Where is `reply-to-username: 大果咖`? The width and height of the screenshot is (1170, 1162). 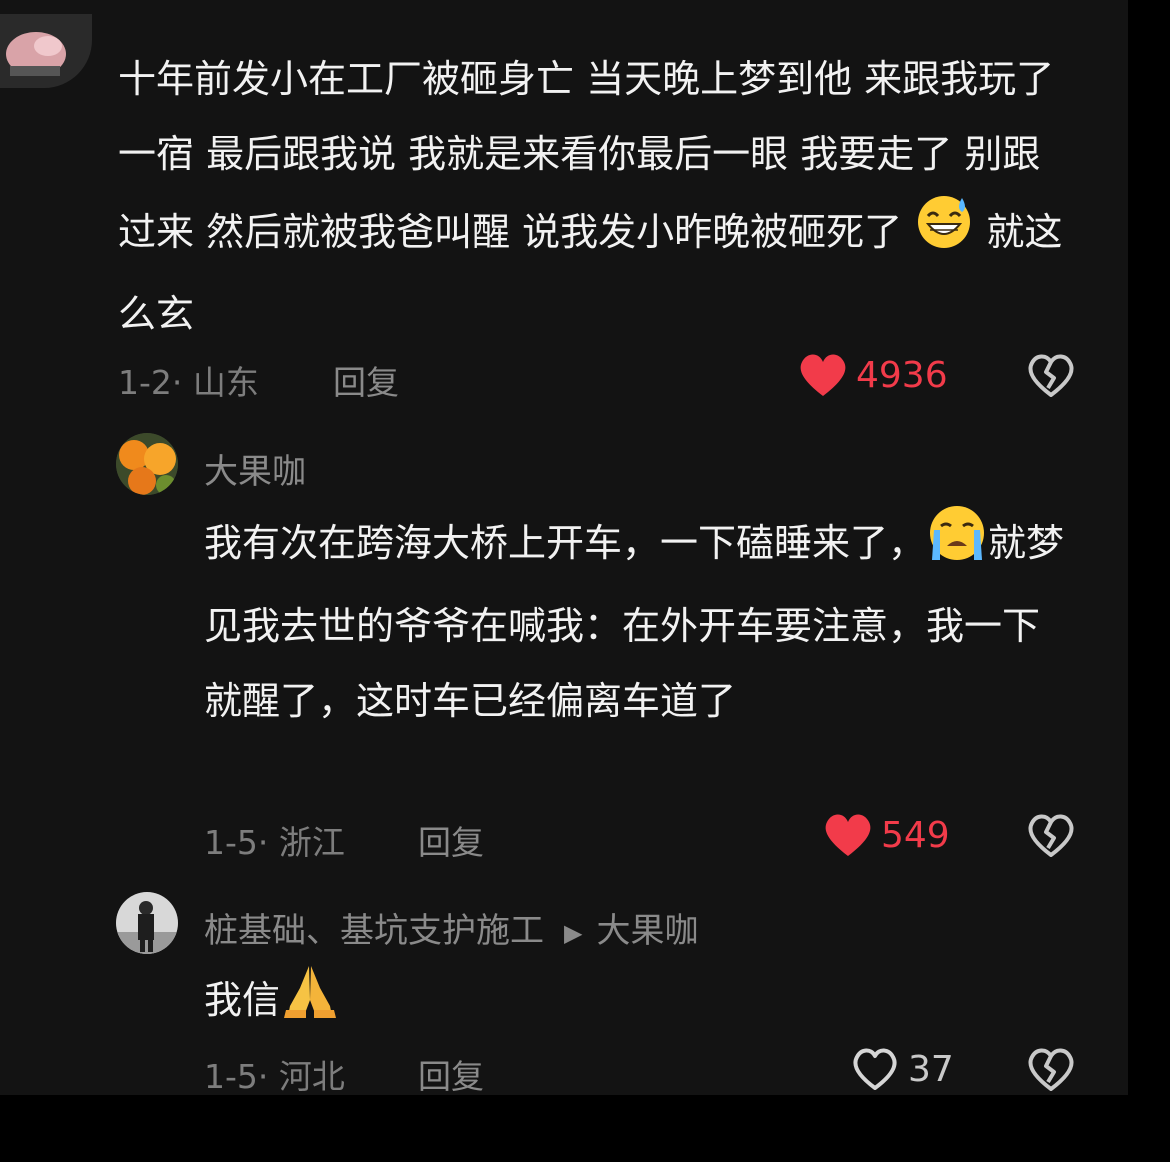 reply-to-username: 大果咖 is located at coordinates (647, 931).